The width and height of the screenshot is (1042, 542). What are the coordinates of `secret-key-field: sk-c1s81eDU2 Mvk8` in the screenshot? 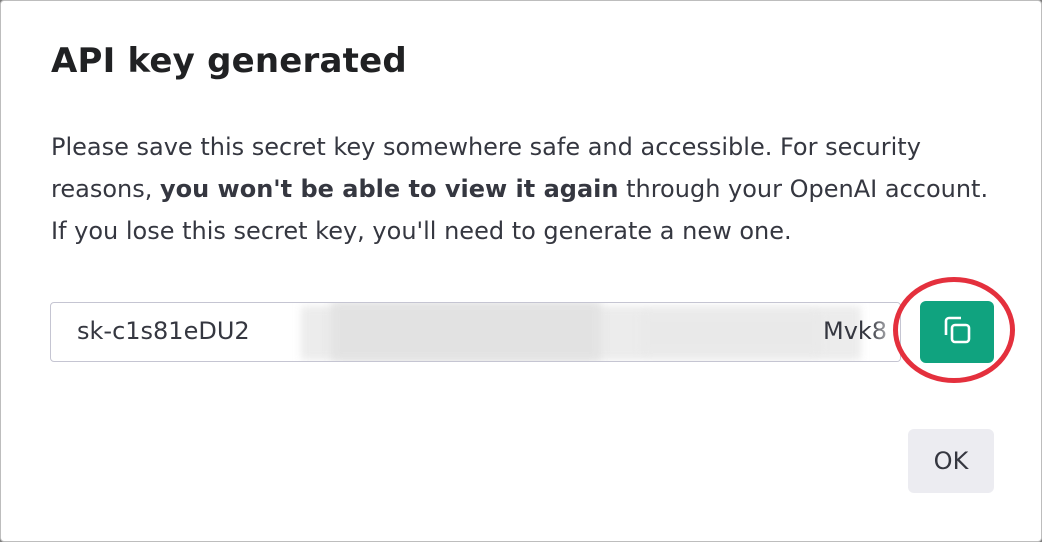 It's located at (475, 332).